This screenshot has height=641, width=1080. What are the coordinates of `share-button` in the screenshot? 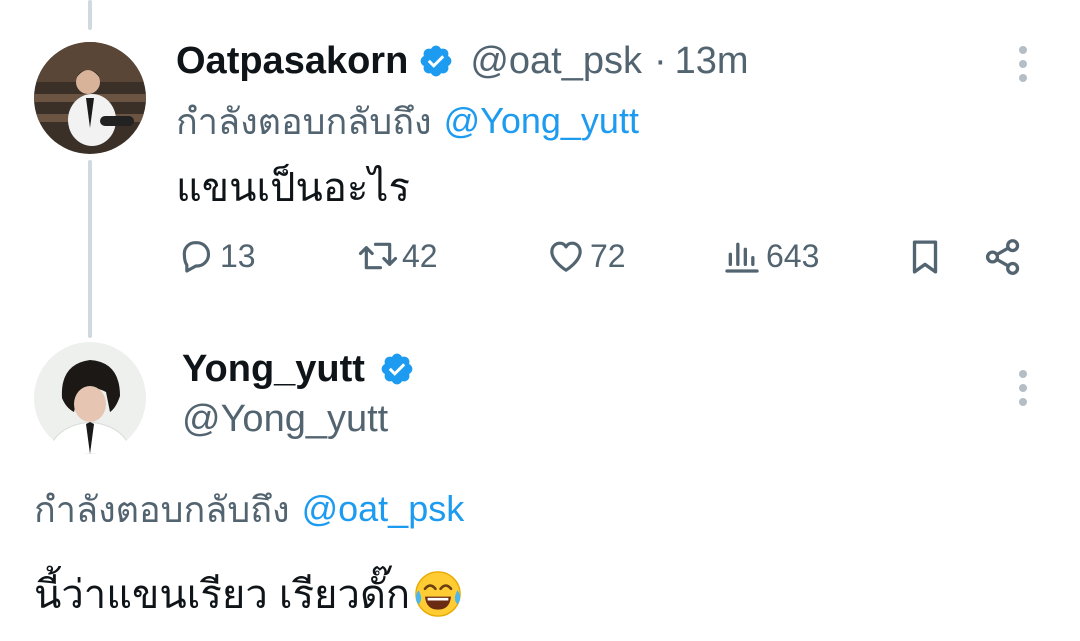 It's located at (1003, 257).